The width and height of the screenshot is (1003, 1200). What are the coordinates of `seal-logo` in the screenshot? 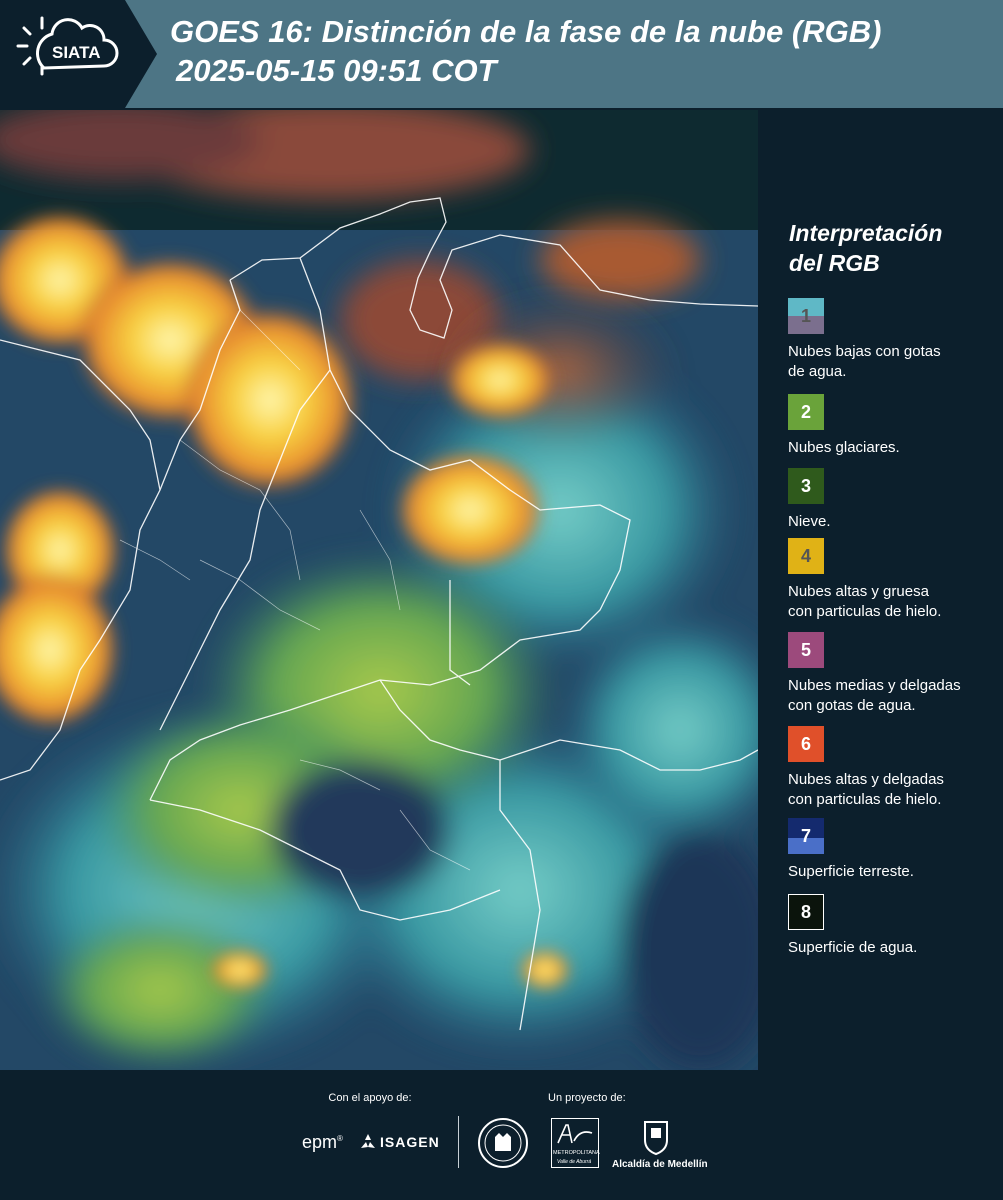 It's located at (503, 1143).